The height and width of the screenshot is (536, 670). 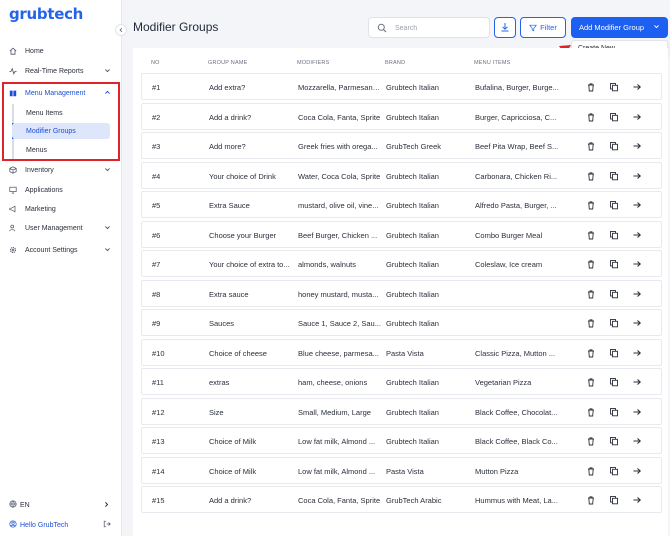 What do you see at coordinates (61, 228) in the screenshot?
I see `sidebar-item-user-management: User Management` at bounding box center [61, 228].